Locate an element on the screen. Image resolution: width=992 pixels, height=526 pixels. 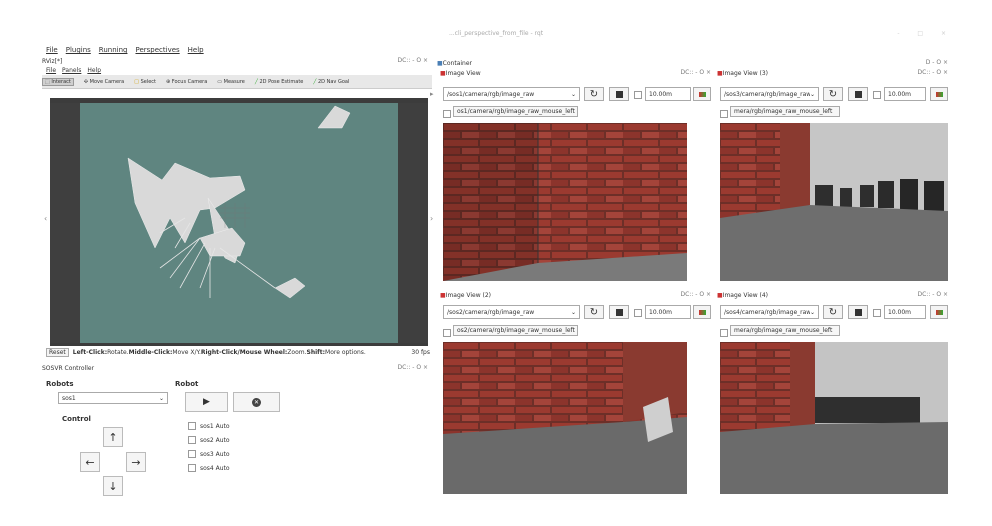
stop-button: ✕ is located at coordinates (256, 402).